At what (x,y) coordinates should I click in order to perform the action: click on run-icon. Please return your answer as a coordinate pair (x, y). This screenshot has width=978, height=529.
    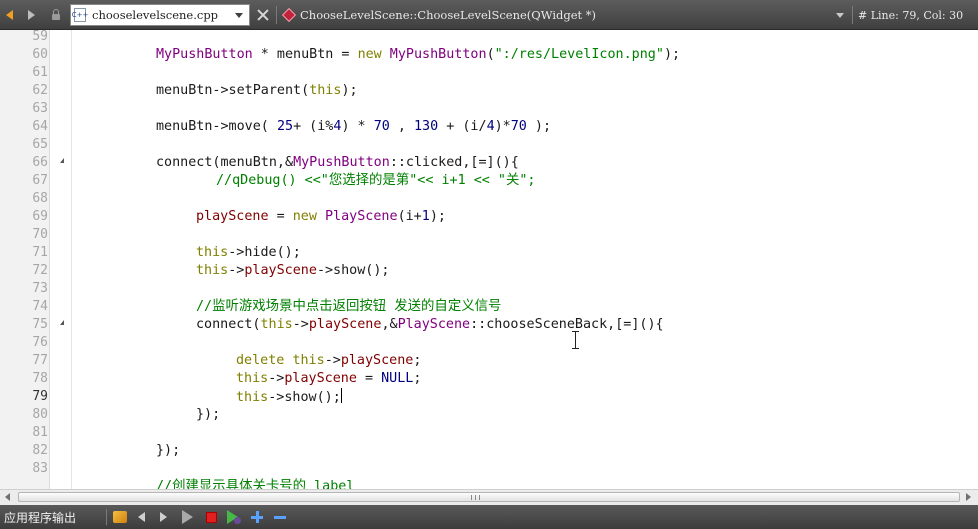
    Looking at the image, I should click on (187, 517).